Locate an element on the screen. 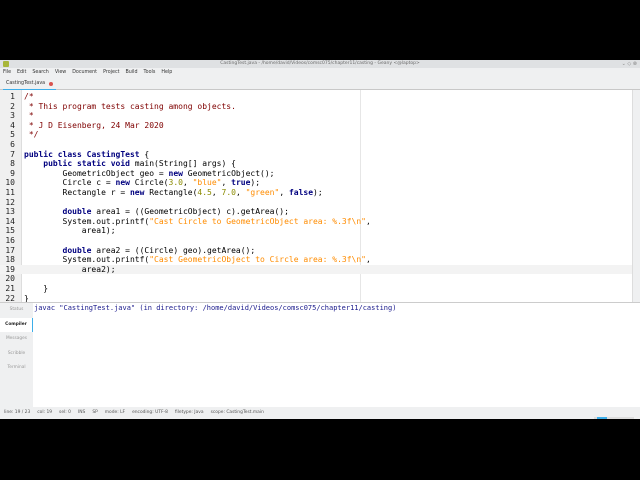 The height and width of the screenshot is (480, 640). status-line: line: 19 / 23 is located at coordinates (17, 412).